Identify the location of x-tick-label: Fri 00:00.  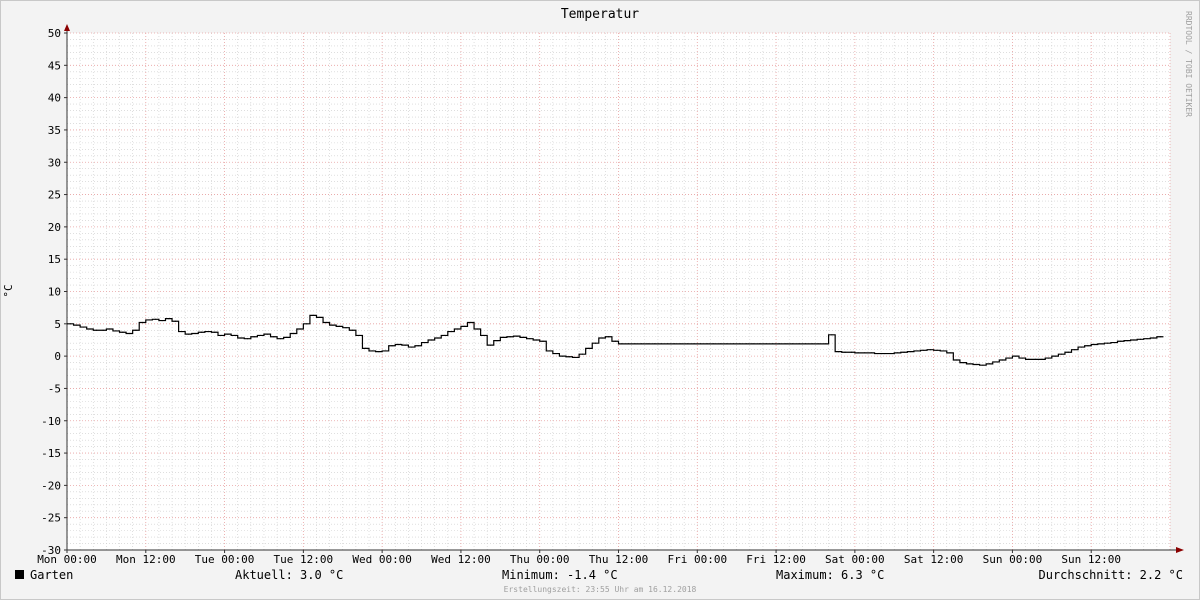
(697, 559).